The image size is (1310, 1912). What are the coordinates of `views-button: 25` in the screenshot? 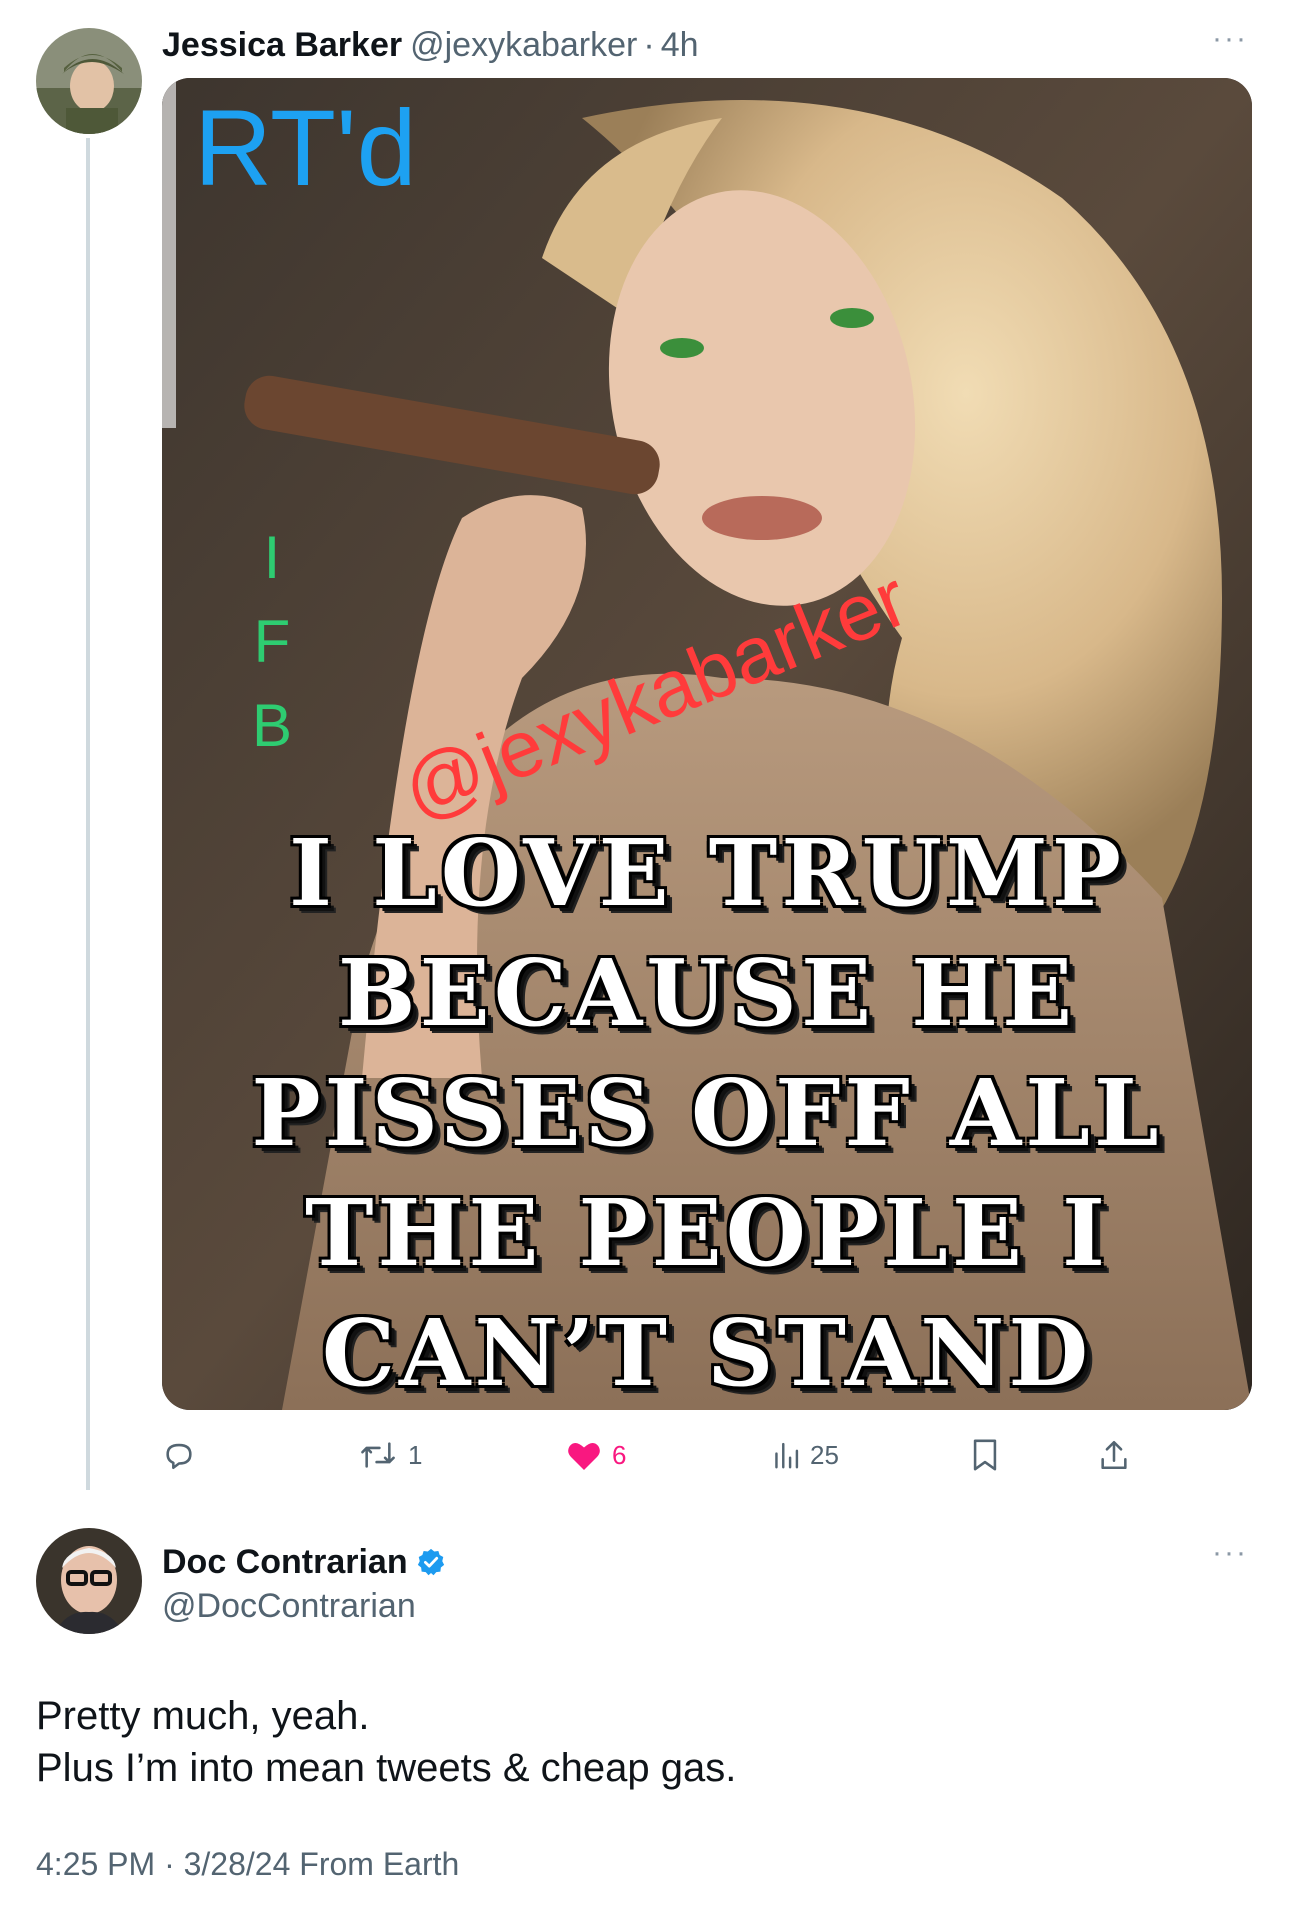 It's located at (805, 1455).